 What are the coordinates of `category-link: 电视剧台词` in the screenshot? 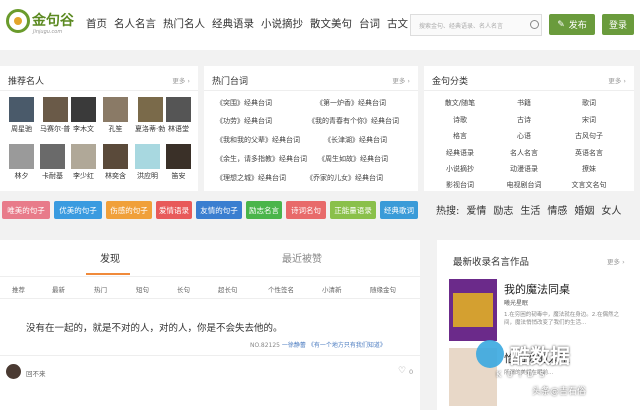 It's located at (524, 185).